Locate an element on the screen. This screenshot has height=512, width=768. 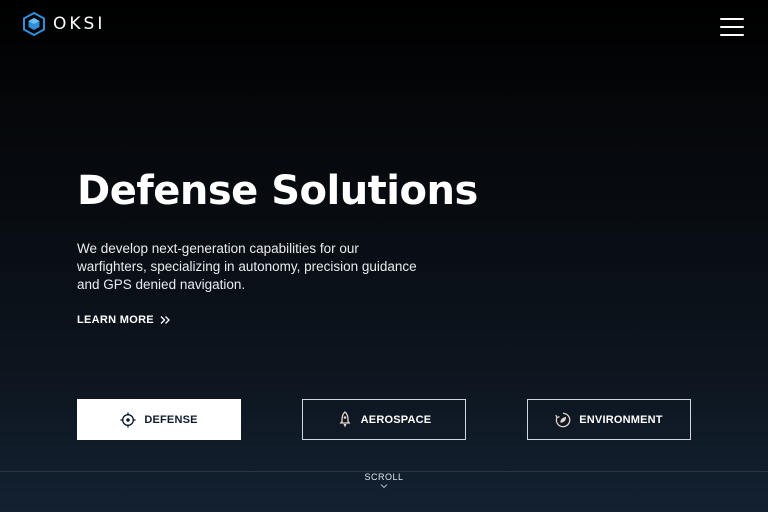
site-header: OKSI is located at coordinates (384, 25).